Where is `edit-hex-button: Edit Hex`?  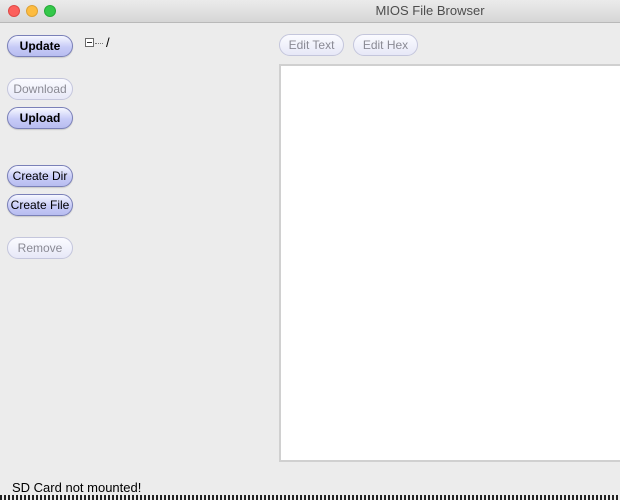 edit-hex-button: Edit Hex is located at coordinates (385, 45).